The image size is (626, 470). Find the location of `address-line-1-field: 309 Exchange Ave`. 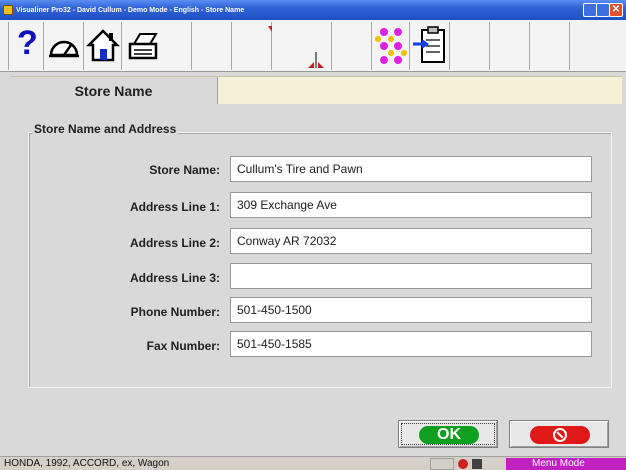

address-line-1-field: 309 Exchange Ave is located at coordinates (411, 205).